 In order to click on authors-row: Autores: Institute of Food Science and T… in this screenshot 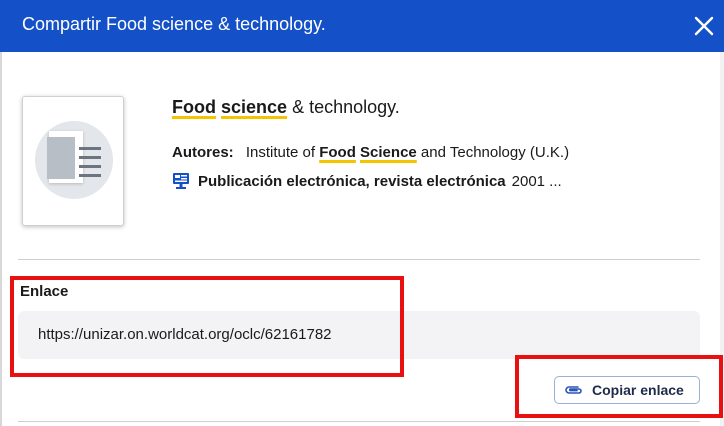, I will do `click(370, 152)`.